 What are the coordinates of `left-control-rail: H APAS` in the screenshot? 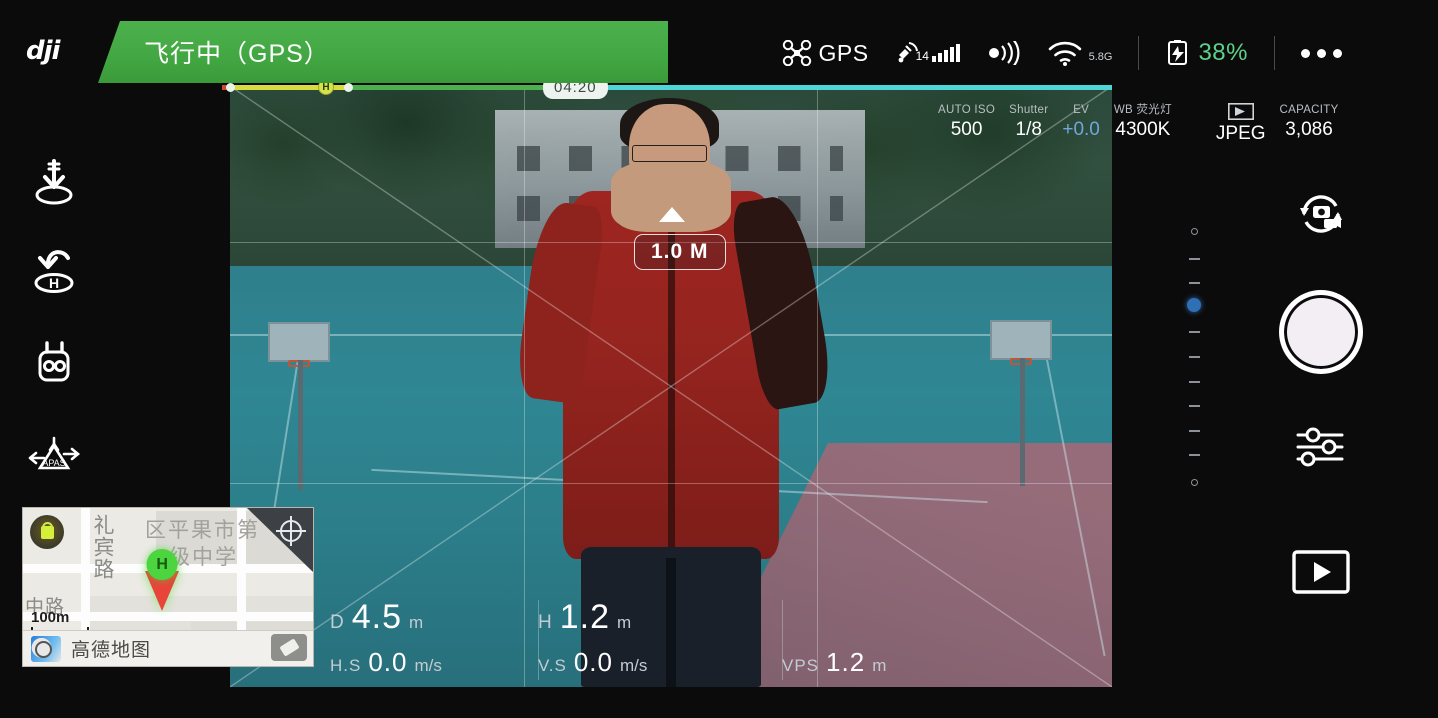 It's located at (54, 318).